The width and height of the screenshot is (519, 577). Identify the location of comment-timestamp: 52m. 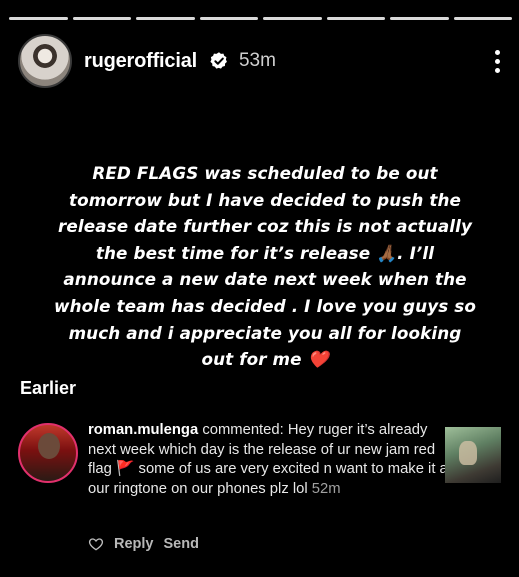
(326, 488).